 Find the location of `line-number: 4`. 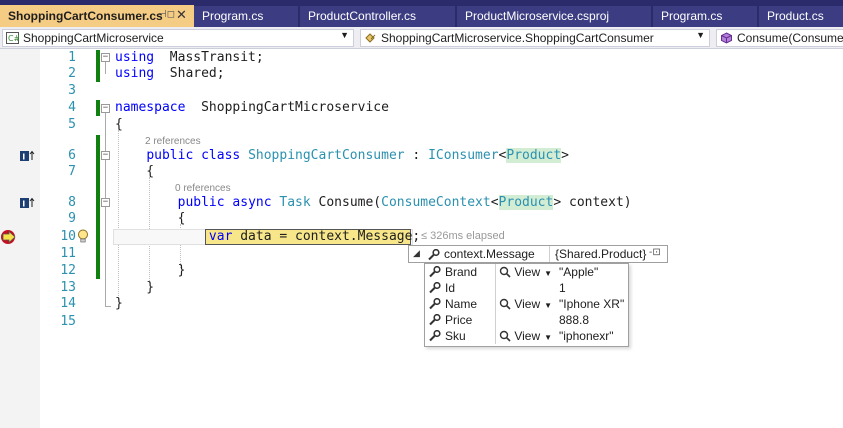

line-number: 4 is located at coordinates (72, 107).